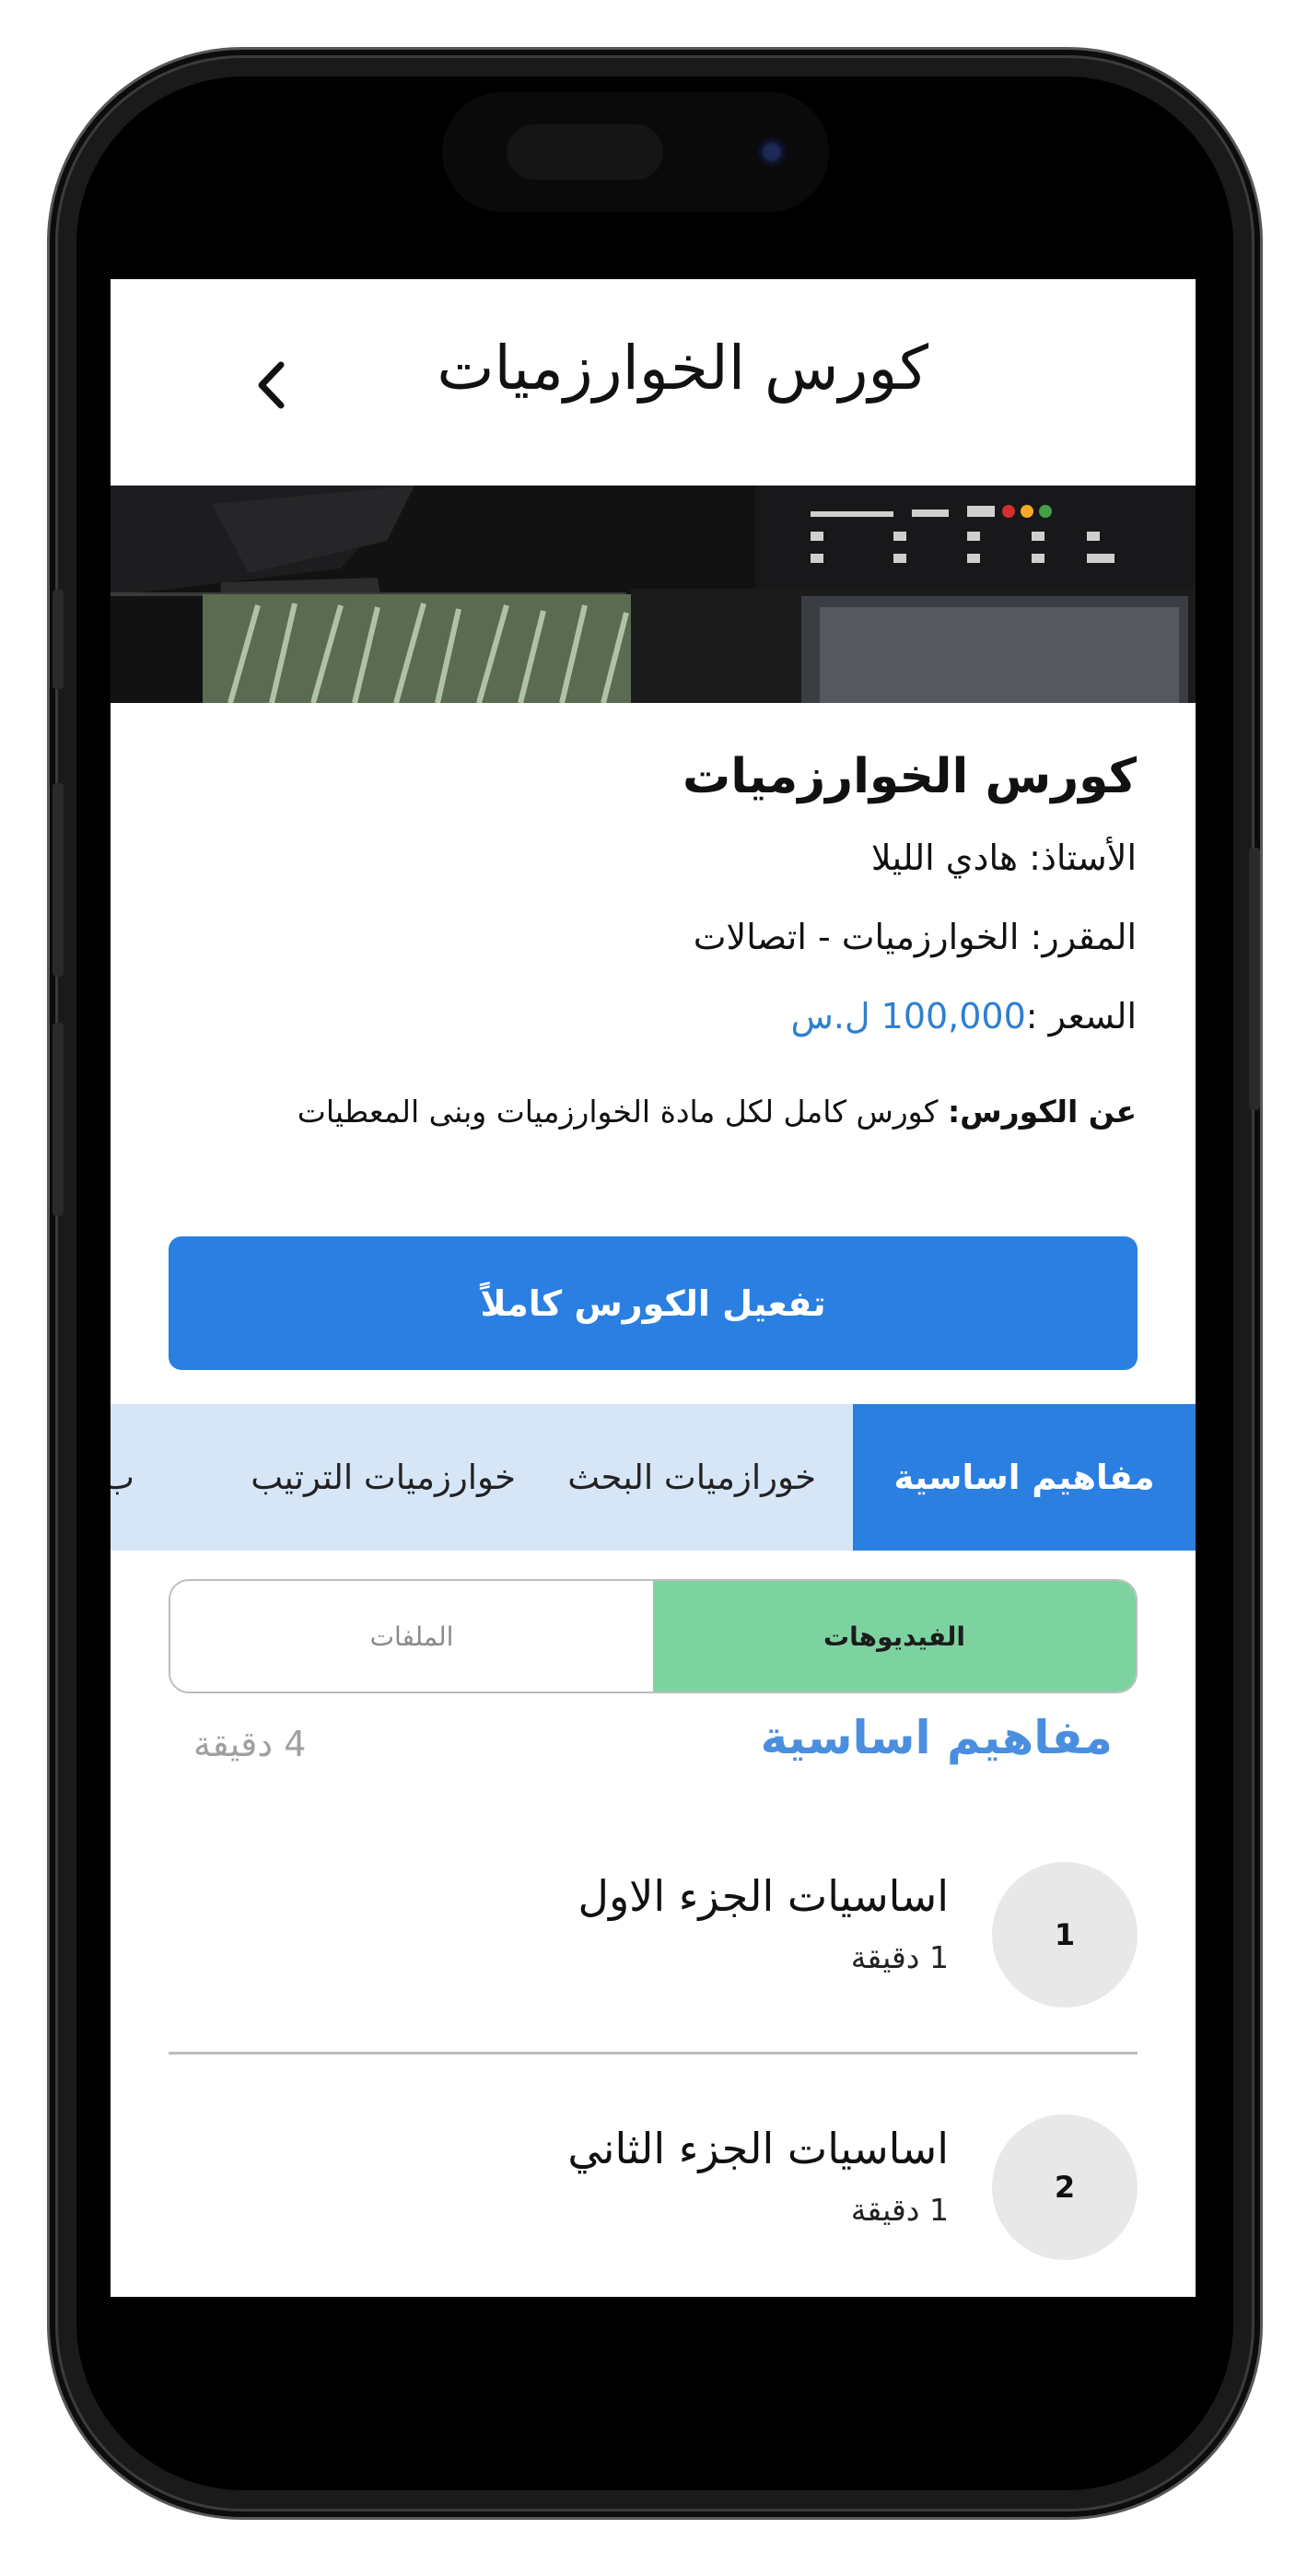 The width and height of the screenshot is (1307, 2576). I want to click on dynamic-island, so click(636, 152).